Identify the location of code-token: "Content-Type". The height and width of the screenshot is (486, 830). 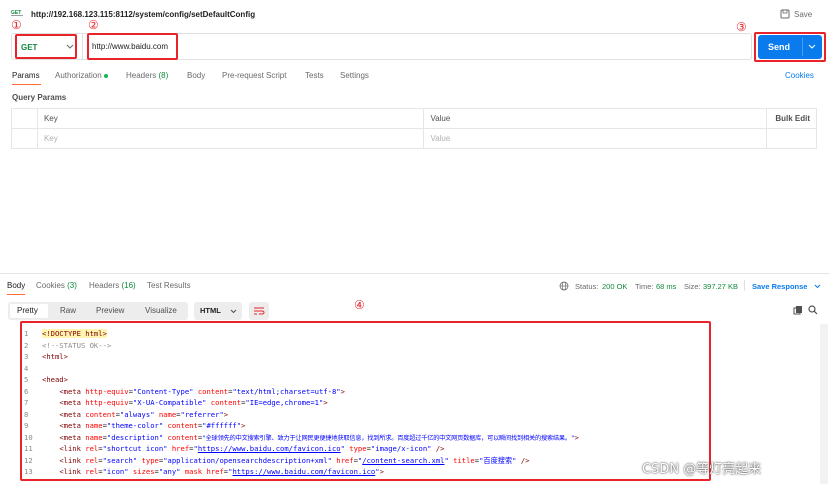
(163, 391).